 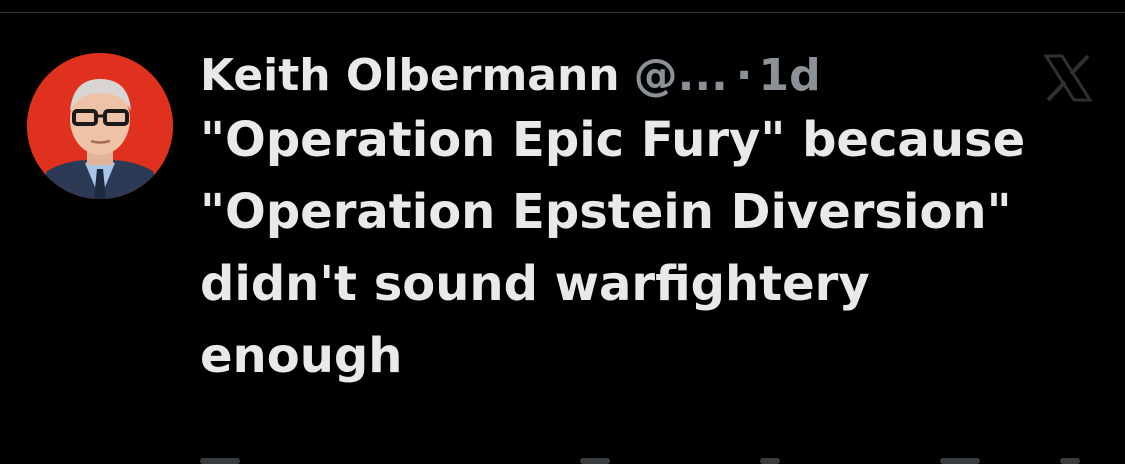 I want to click on top-divider, so click(x=562, y=12).